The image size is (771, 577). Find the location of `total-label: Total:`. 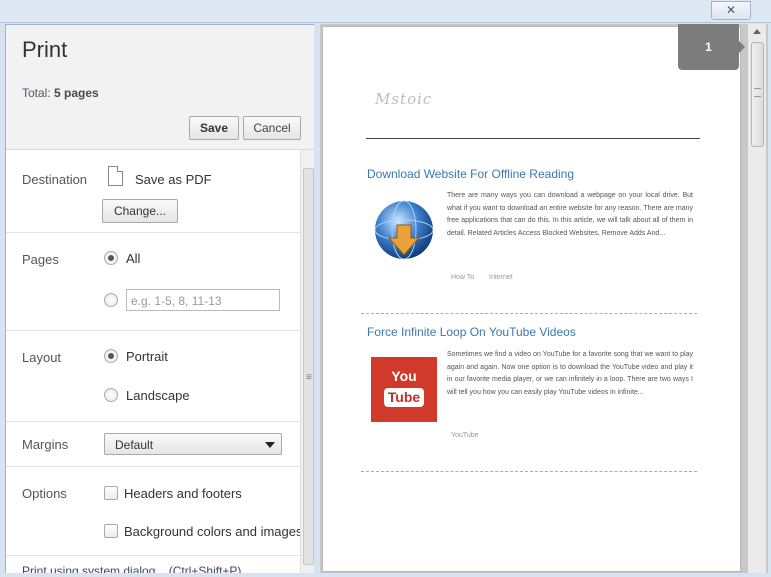

total-label: Total: is located at coordinates (36, 93).